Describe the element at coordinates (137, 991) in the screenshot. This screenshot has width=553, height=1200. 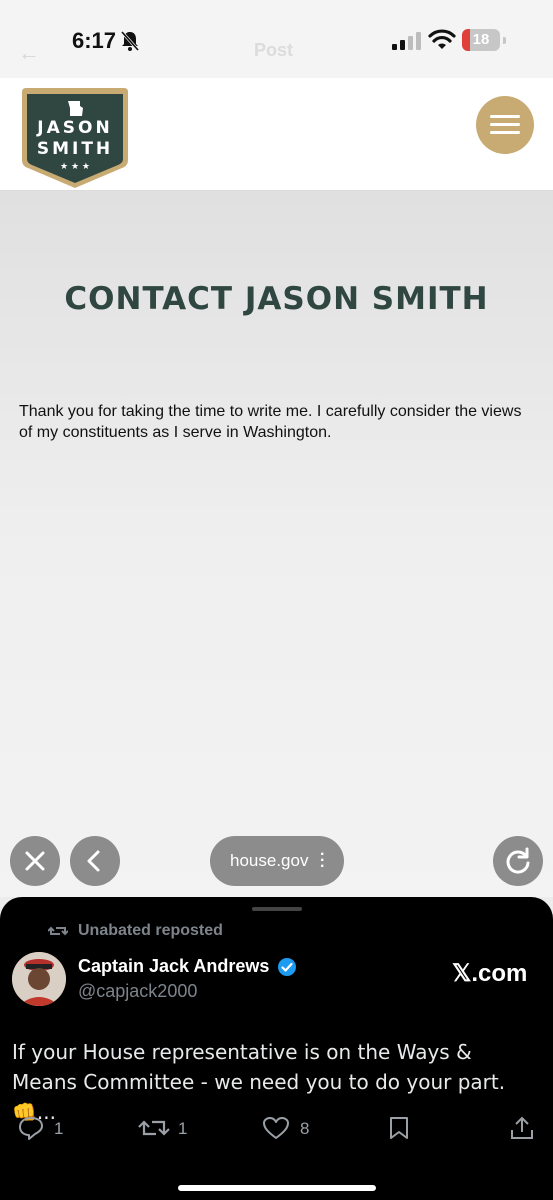
I see `author-handle: @capjack2000` at that location.